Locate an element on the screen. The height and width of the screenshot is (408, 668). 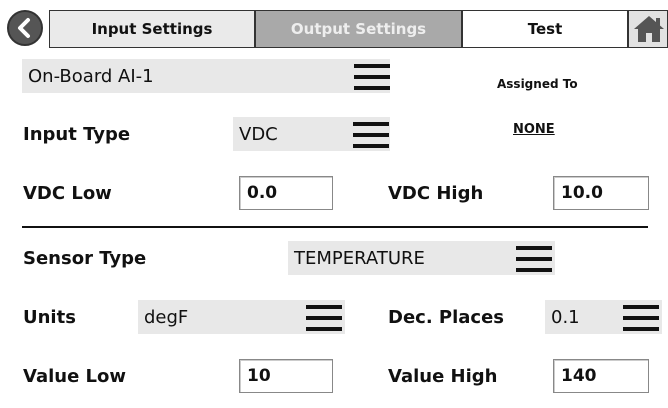
sensor-type-value: TEMPERATURE is located at coordinates (359, 258).